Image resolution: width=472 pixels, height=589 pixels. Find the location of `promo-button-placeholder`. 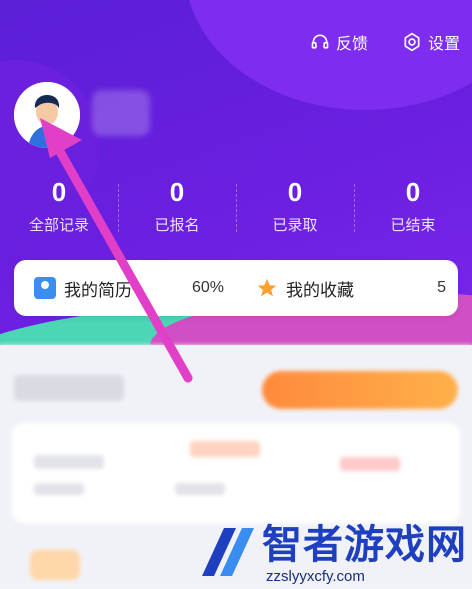

promo-button-placeholder is located at coordinates (360, 390).